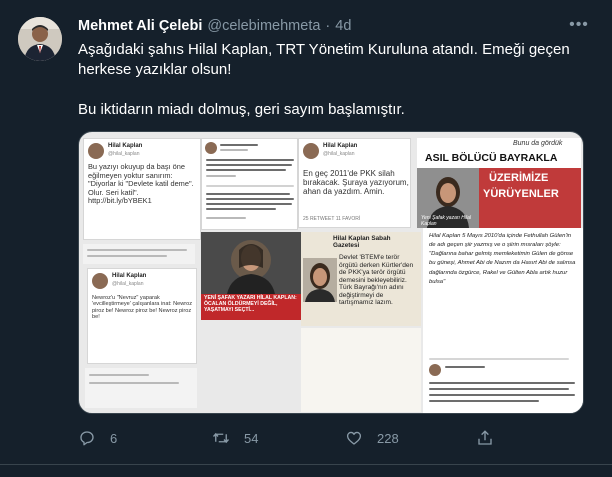 This screenshot has height=477, width=612. What do you see at coordinates (140, 26) in the screenshot?
I see `author-name: Mehmet Ali Çelebi` at bounding box center [140, 26].